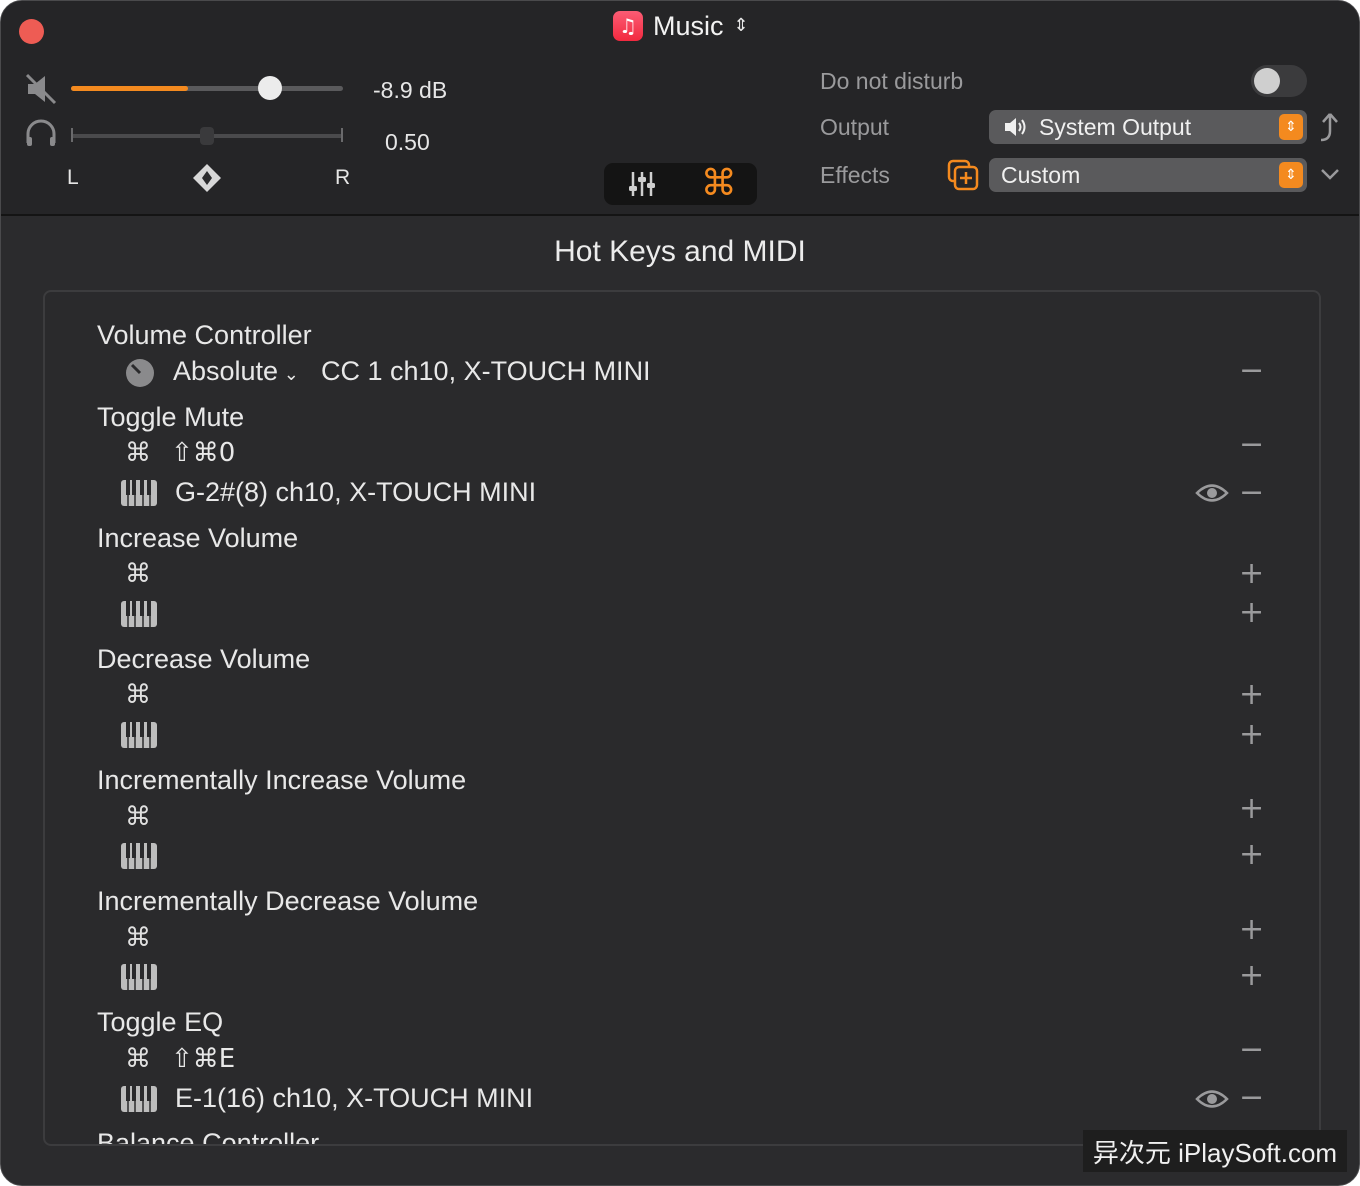 This screenshot has height=1186, width=1360. I want to click on dnd-toggle-knob, so click(1267, 81).